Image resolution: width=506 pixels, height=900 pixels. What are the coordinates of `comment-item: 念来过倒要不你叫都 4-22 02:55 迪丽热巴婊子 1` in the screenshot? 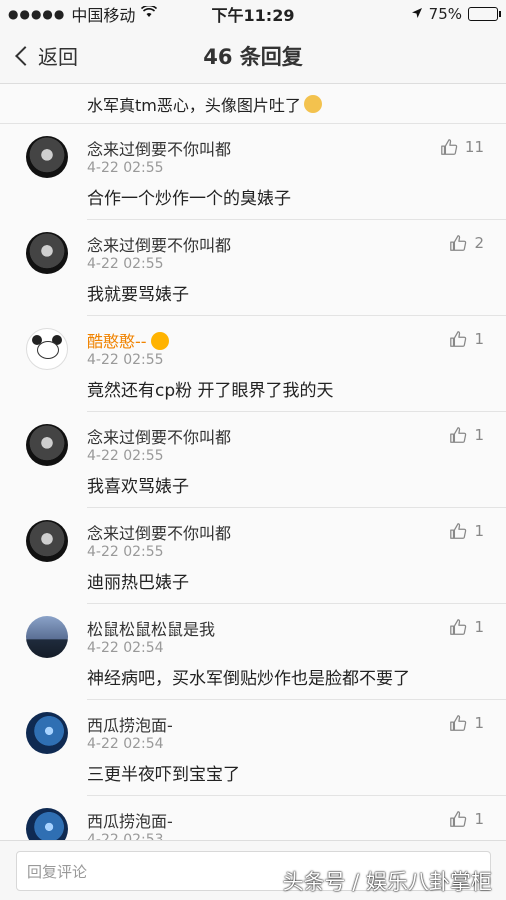 It's located at (253, 556).